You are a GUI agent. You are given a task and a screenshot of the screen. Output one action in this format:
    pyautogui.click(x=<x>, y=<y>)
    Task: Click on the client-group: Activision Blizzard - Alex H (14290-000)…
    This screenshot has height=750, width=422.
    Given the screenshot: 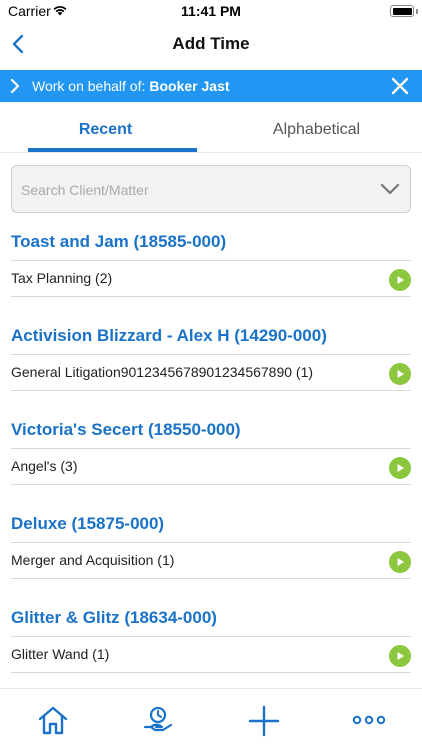 What is the action you would take?
    pyautogui.click(x=211, y=367)
    